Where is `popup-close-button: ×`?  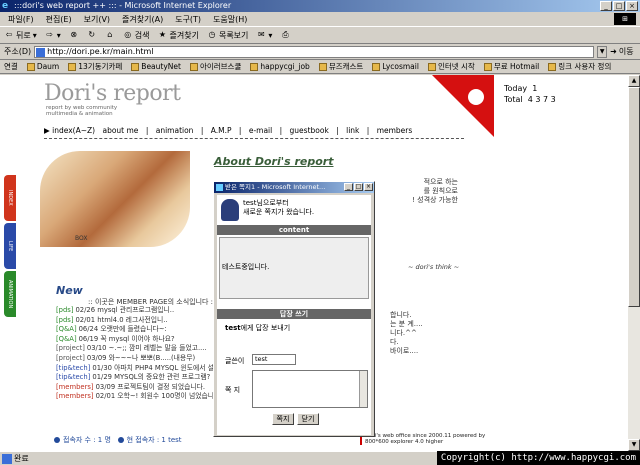 popup-close-button: × is located at coordinates (368, 187).